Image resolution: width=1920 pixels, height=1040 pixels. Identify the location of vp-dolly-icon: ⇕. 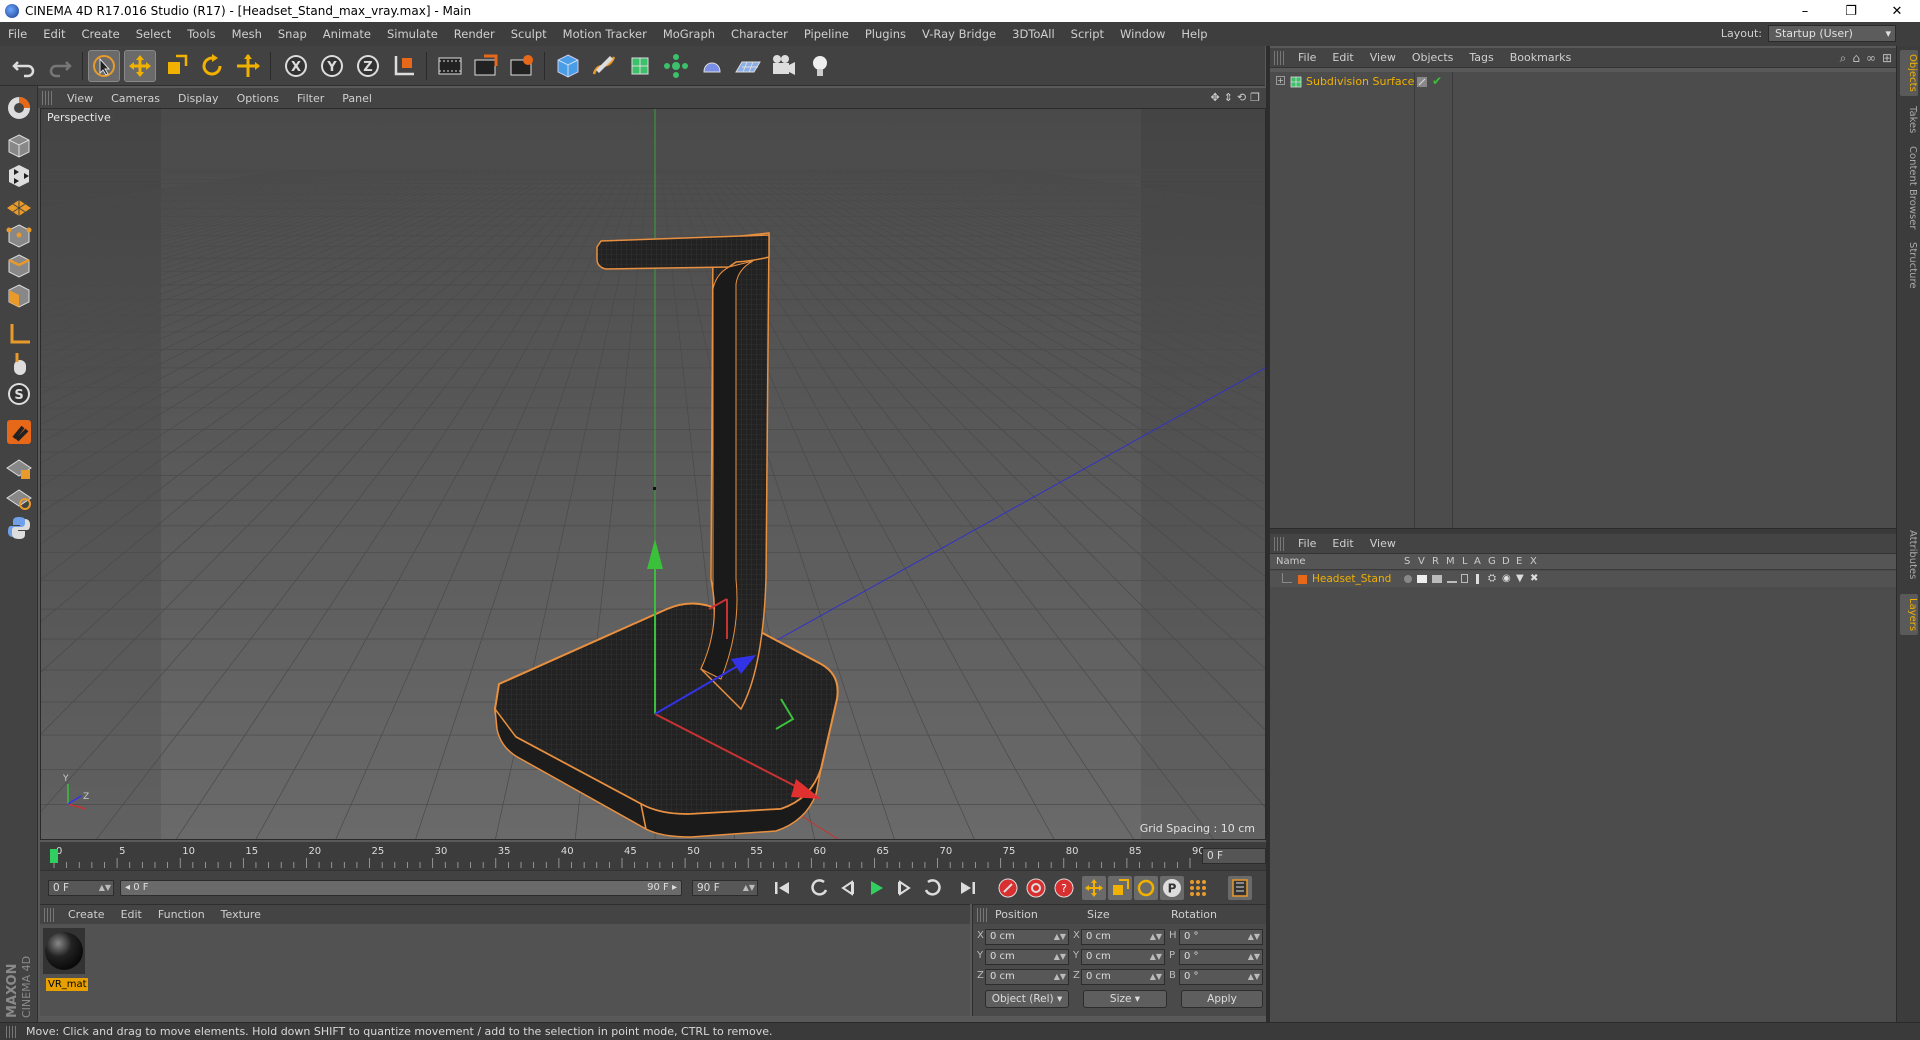
(1228, 97).